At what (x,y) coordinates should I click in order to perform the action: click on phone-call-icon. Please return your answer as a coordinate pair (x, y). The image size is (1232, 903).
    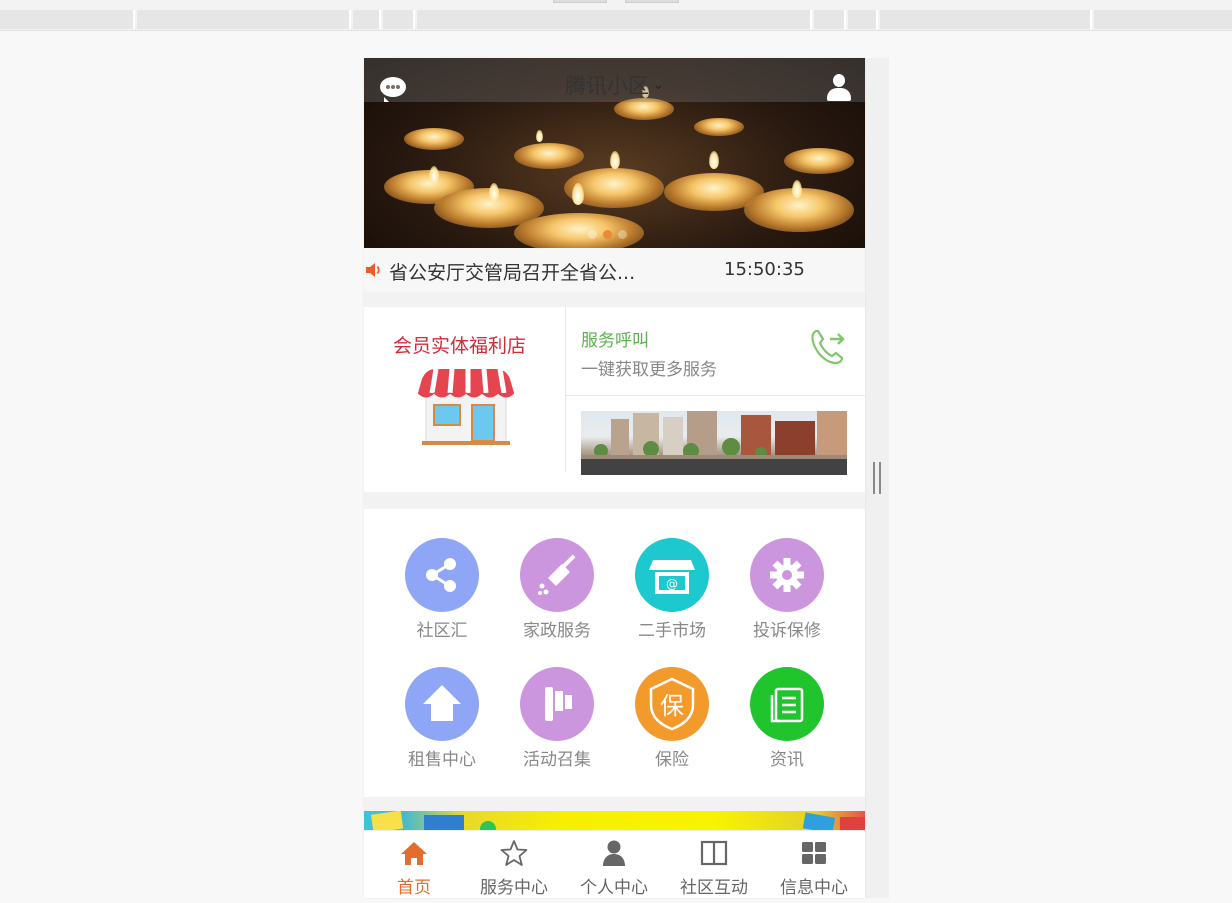
    Looking at the image, I should click on (828, 347).